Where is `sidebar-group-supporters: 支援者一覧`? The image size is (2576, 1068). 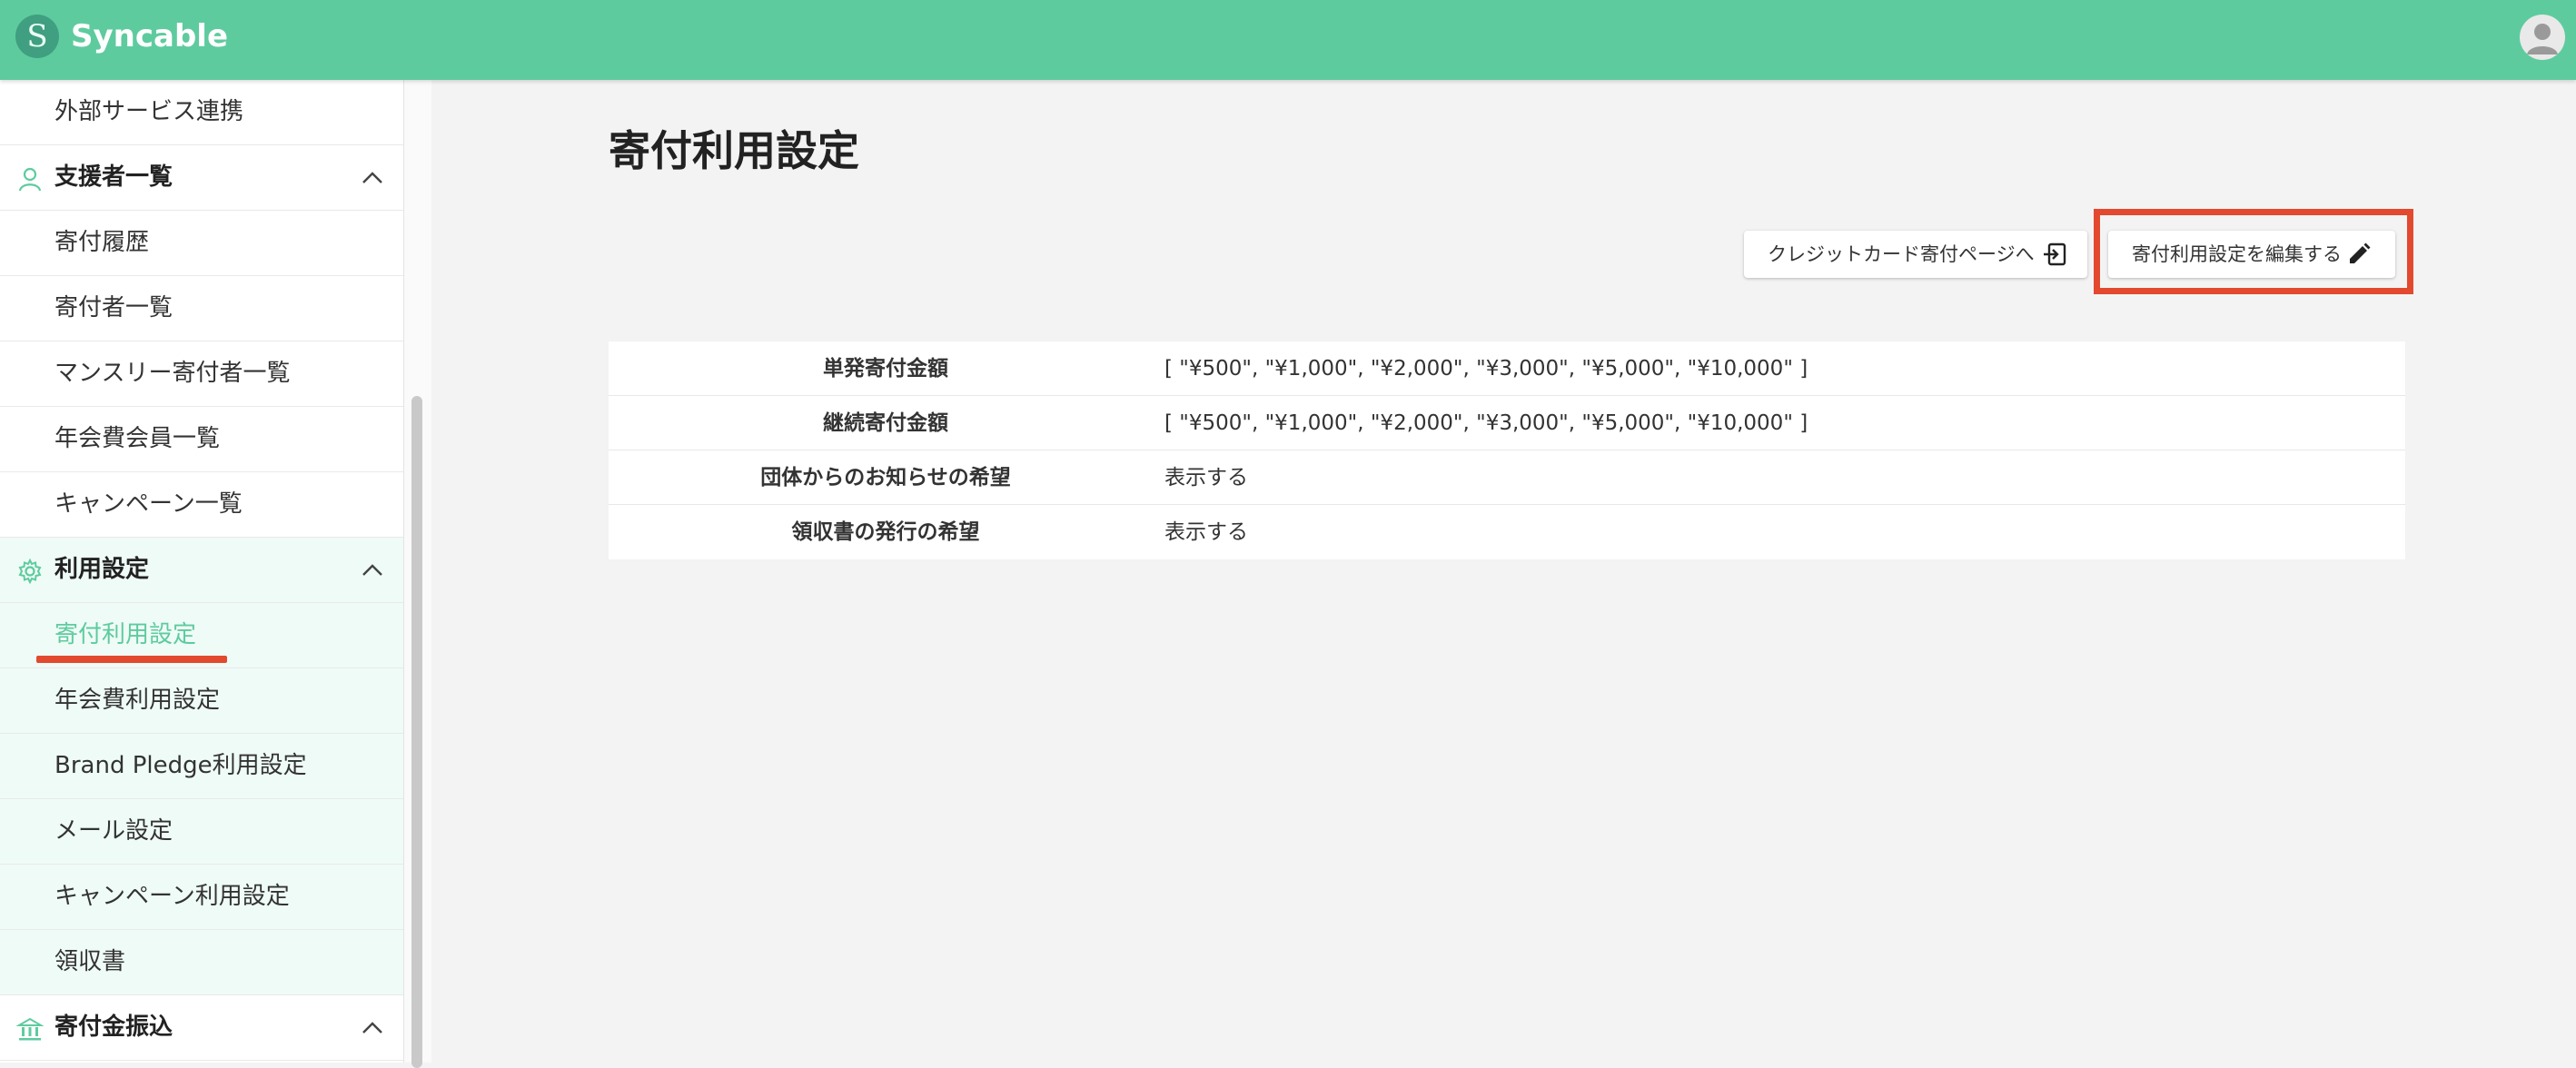 sidebar-group-supporters: 支援者一覧 is located at coordinates (201, 178).